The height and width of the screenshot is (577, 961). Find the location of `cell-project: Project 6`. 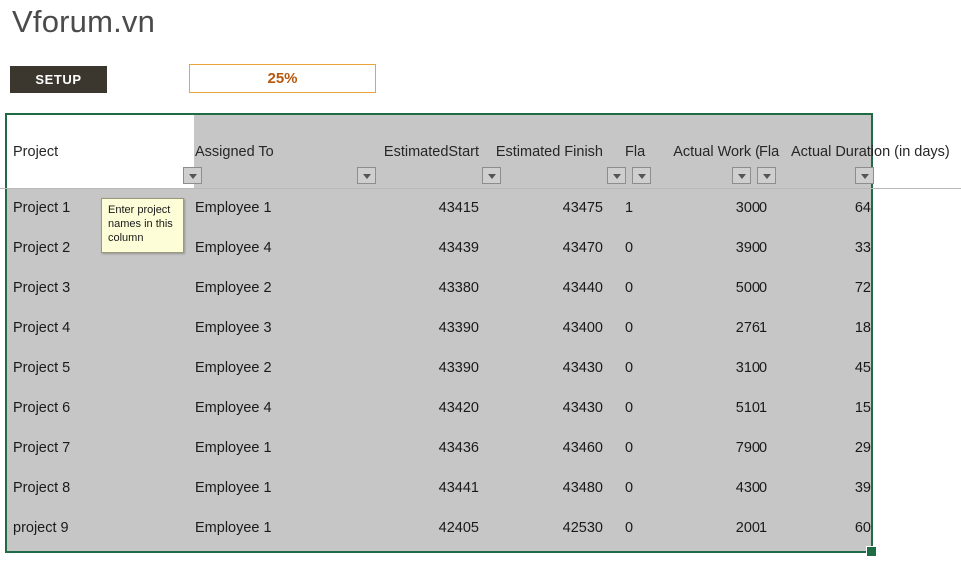

cell-project: Project 6 is located at coordinates (98, 408).